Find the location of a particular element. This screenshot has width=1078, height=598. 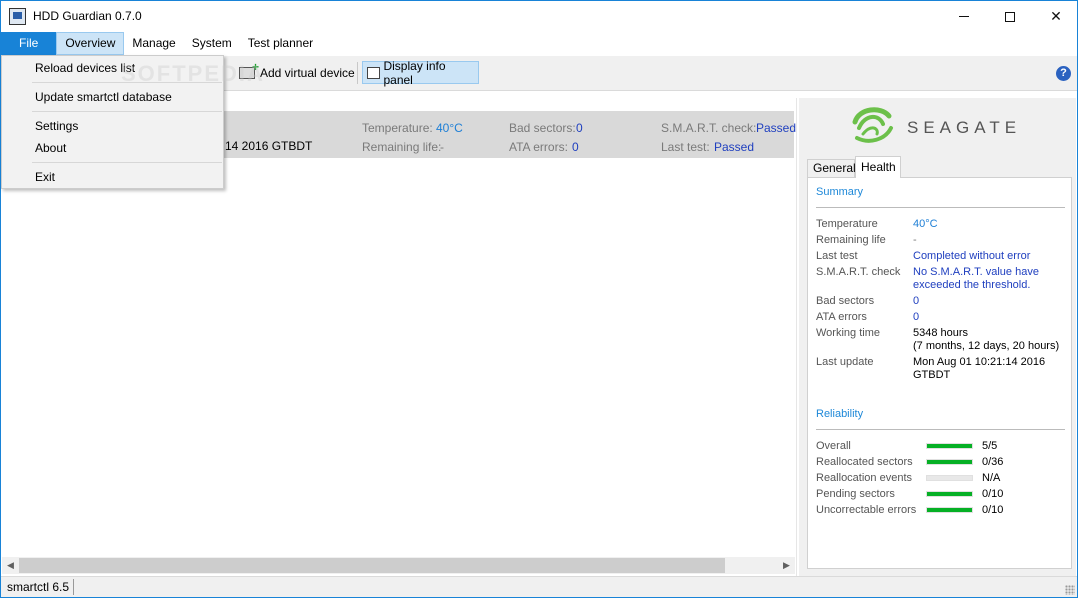

display-info-panel-label: Display info panel is located at coordinates (414, 72).